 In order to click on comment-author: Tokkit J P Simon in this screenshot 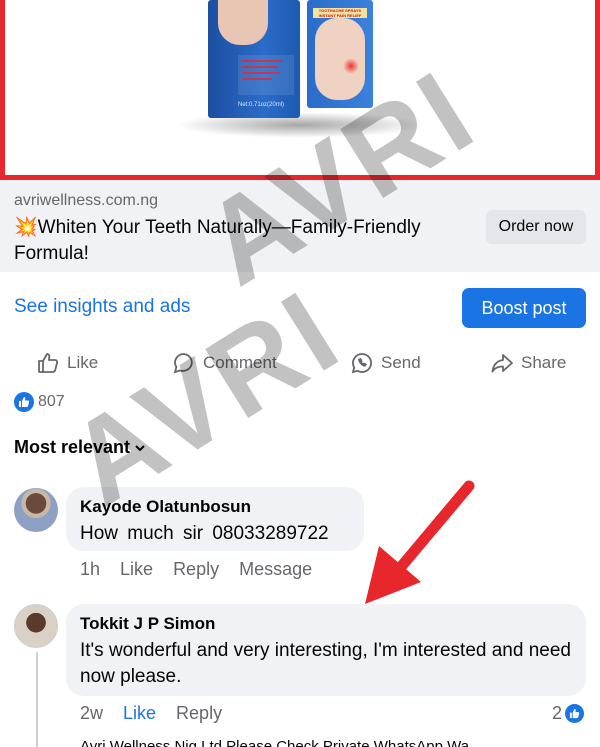, I will do `click(147, 624)`.